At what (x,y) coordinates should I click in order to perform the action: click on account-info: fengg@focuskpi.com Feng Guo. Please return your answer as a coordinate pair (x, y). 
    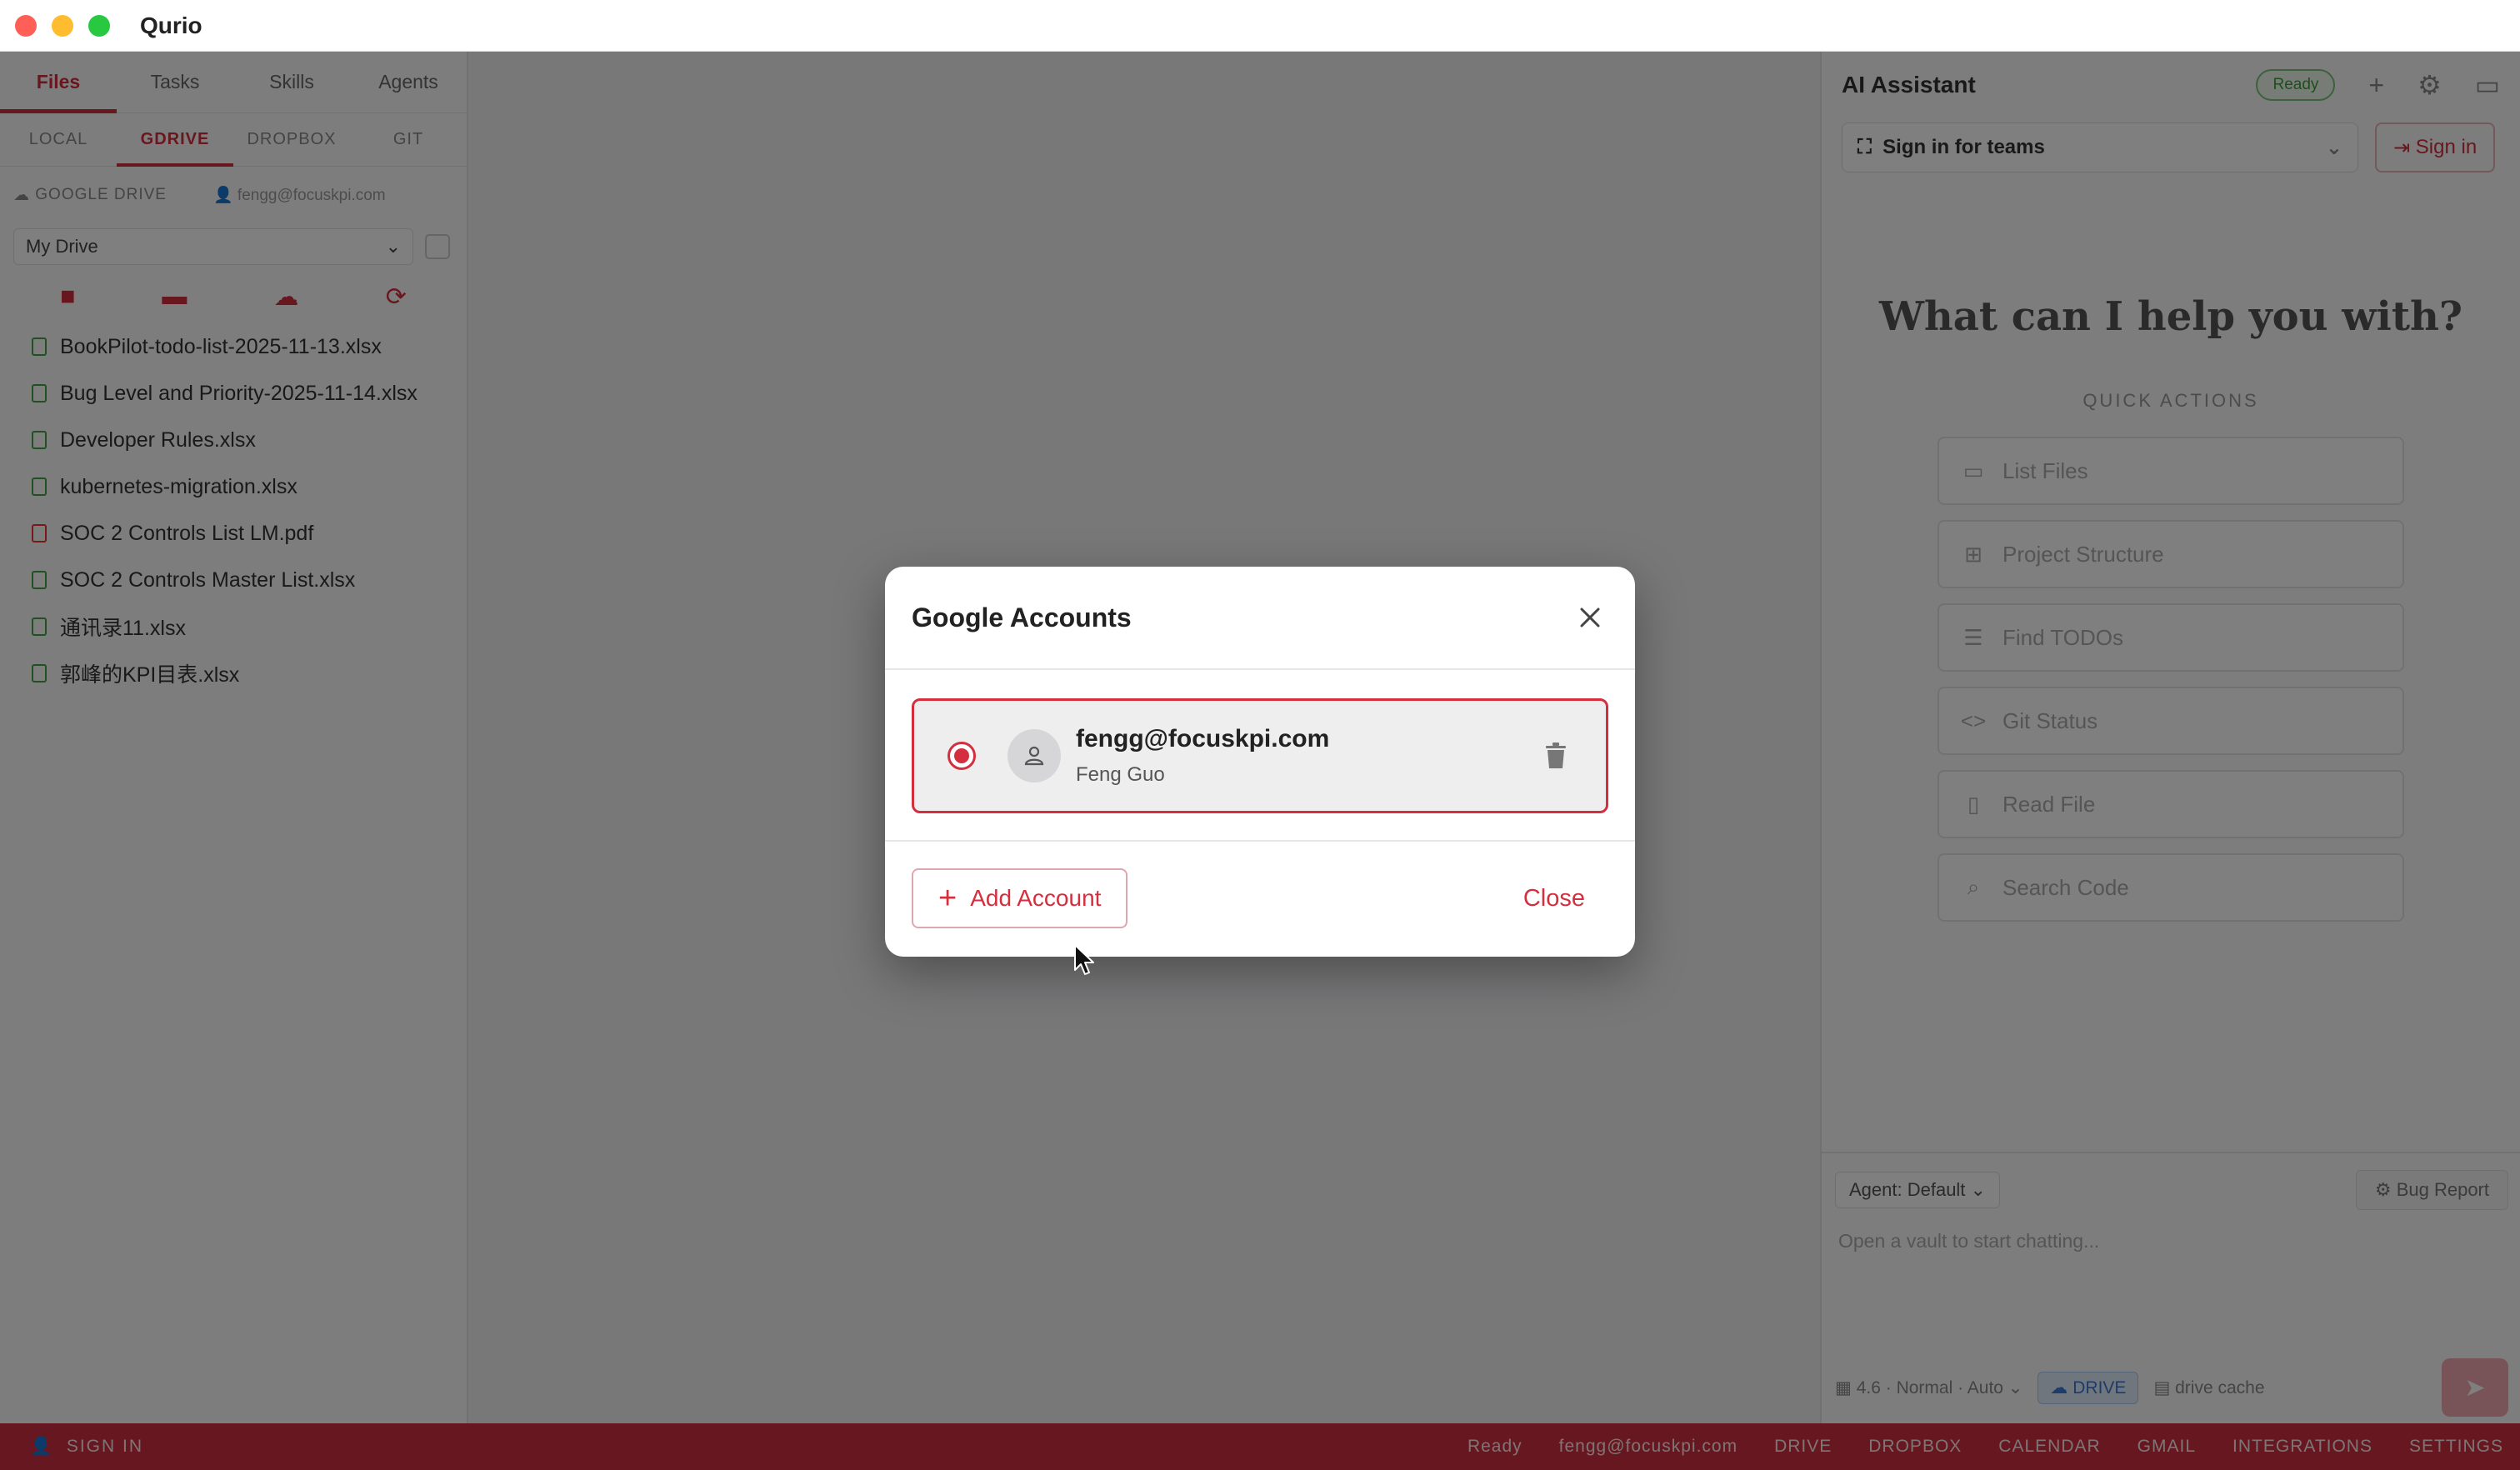
    Looking at the image, I should click on (1202, 756).